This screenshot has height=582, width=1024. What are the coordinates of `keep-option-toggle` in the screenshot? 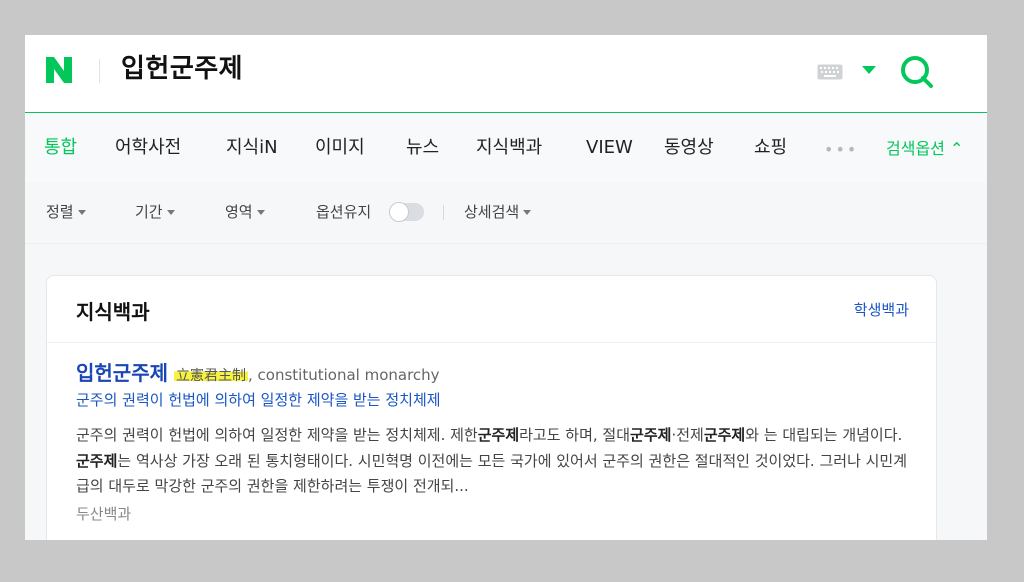 It's located at (406, 212).